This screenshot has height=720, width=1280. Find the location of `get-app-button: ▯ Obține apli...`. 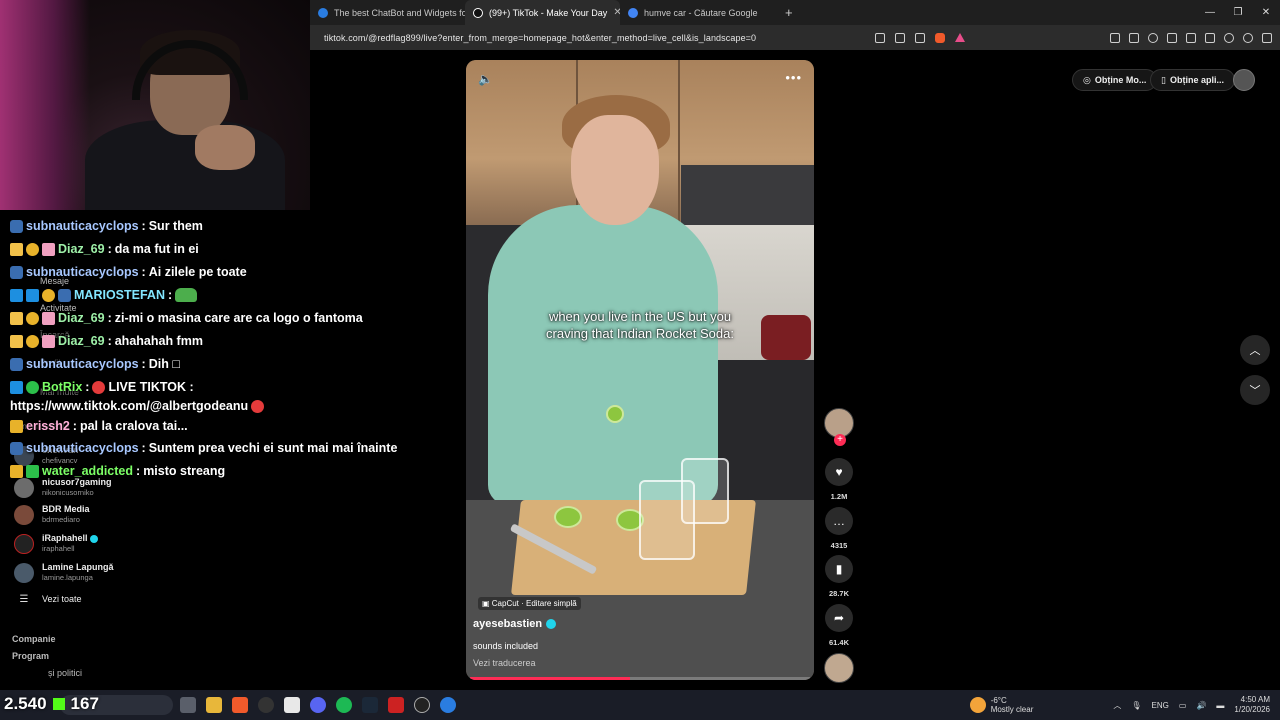

get-app-button: ▯ Obține apli... is located at coordinates (1192, 80).